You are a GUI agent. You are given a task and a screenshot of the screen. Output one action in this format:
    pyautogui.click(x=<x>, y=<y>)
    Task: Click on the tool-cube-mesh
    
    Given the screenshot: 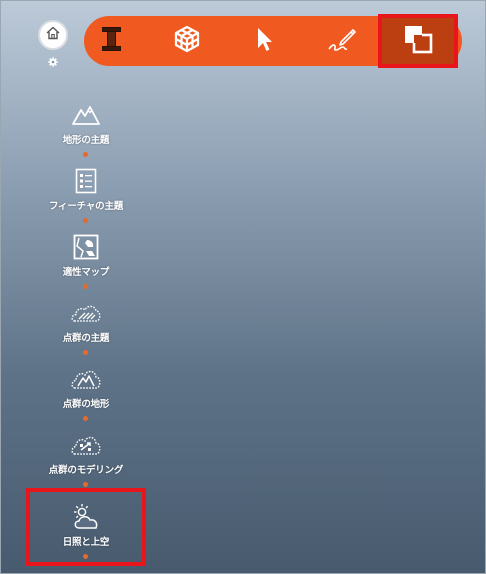 What is the action you would take?
    pyautogui.click(x=187, y=41)
    